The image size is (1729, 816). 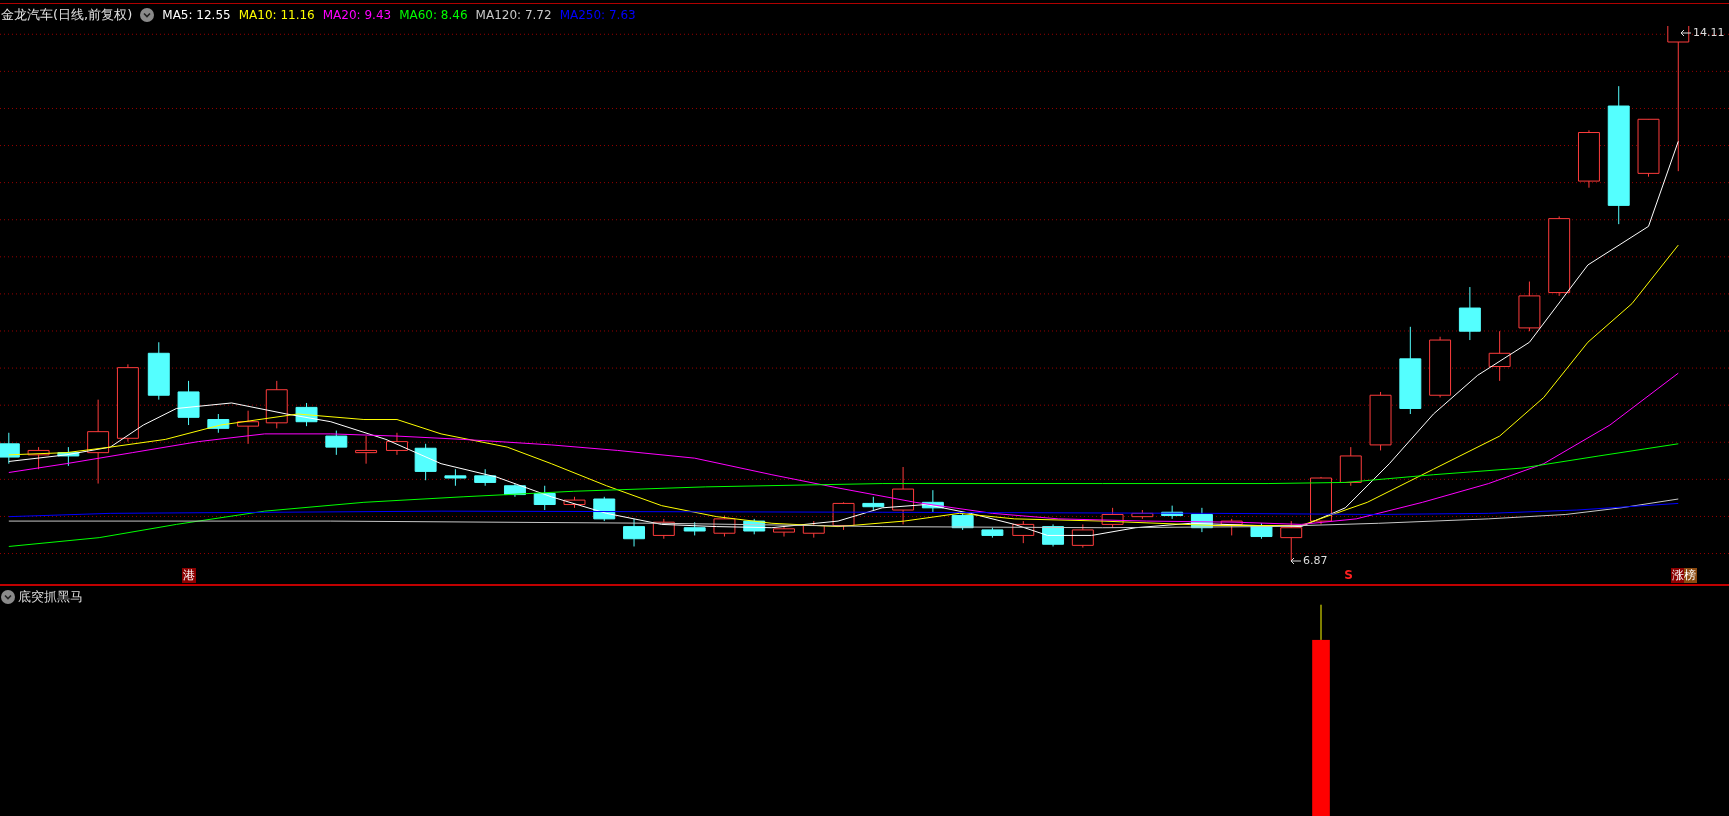 What do you see at coordinates (1709, 32) in the screenshot?
I see `price-label-text: 14.11` at bounding box center [1709, 32].